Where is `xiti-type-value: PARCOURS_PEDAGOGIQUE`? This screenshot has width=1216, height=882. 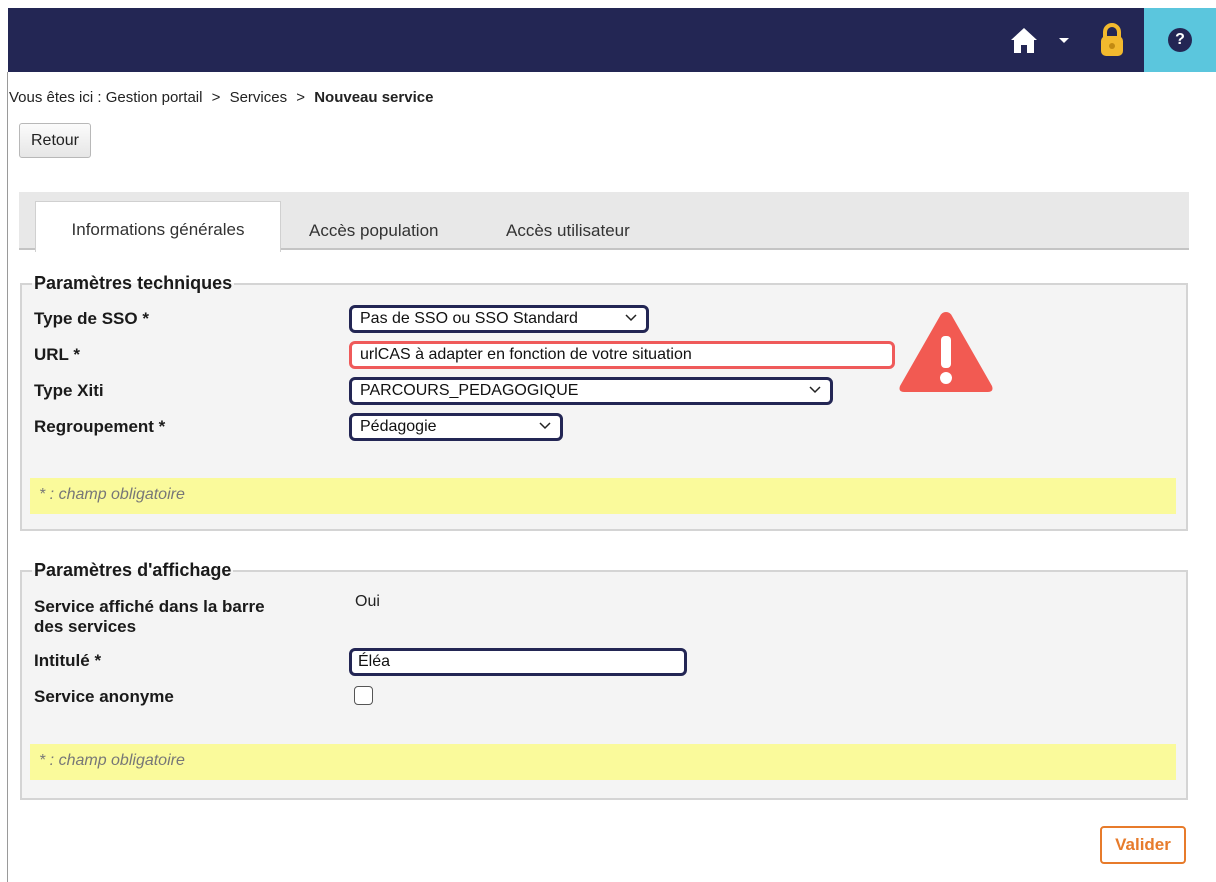 xiti-type-value: PARCOURS_PEDAGOGIQUE is located at coordinates (469, 390).